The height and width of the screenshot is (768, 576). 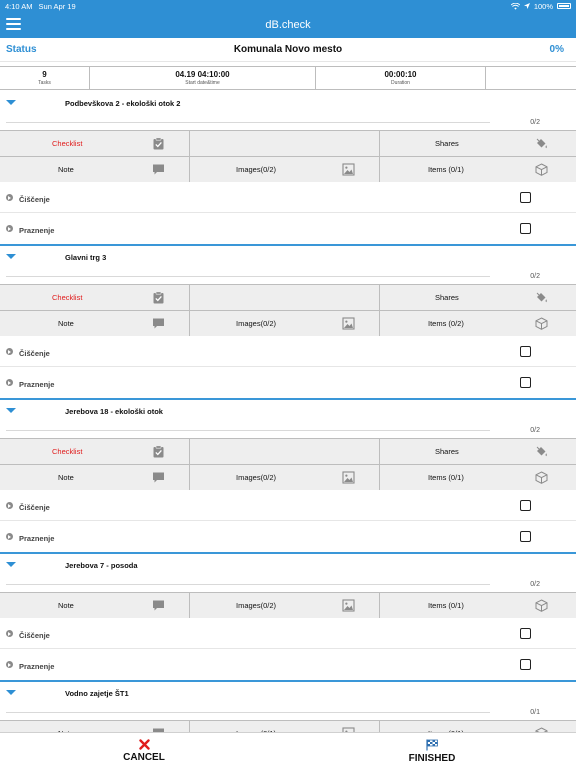 What do you see at coordinates (288, 50) in the screenshot?
I see `header-row: Status Komunala Novo mesto 0%` at bounding box center [288, 50].